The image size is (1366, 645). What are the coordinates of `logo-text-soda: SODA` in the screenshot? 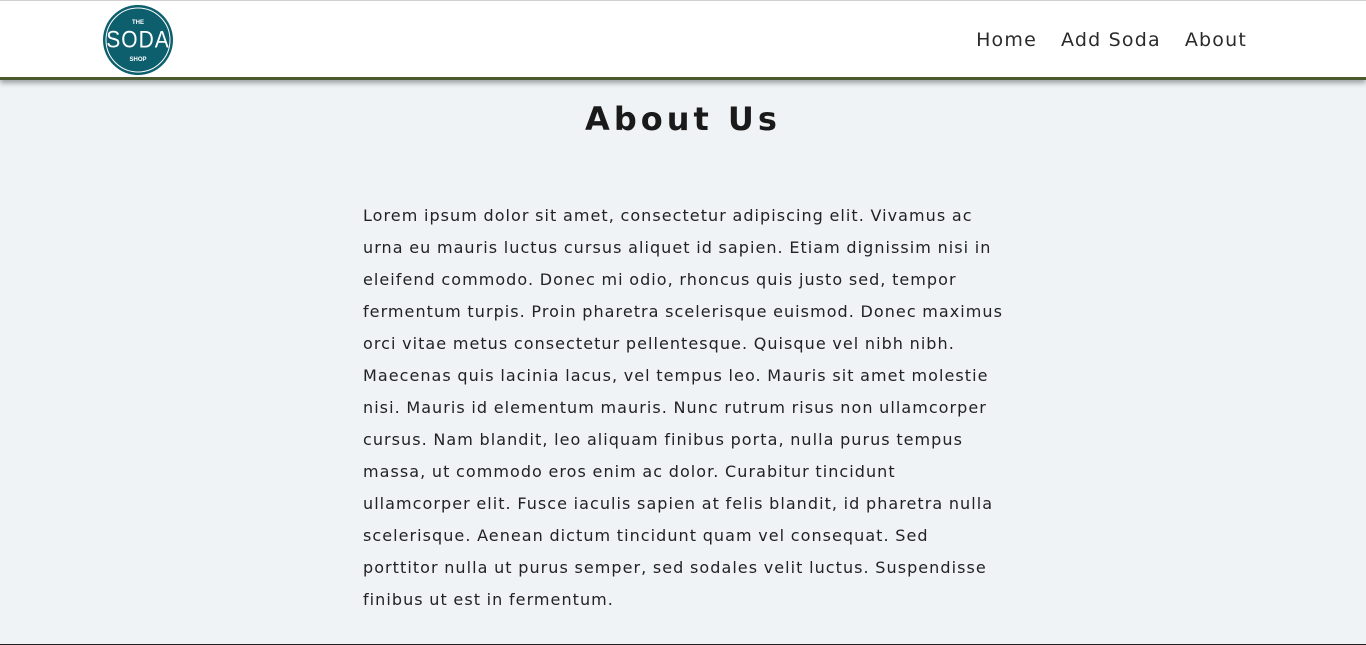 It's located at (137, 39).